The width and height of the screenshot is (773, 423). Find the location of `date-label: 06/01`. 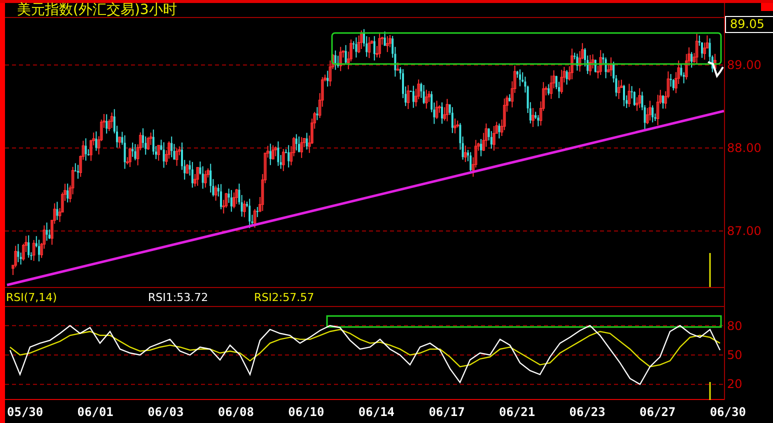

date-label: 06/01 is located at coordinates (95, 411).